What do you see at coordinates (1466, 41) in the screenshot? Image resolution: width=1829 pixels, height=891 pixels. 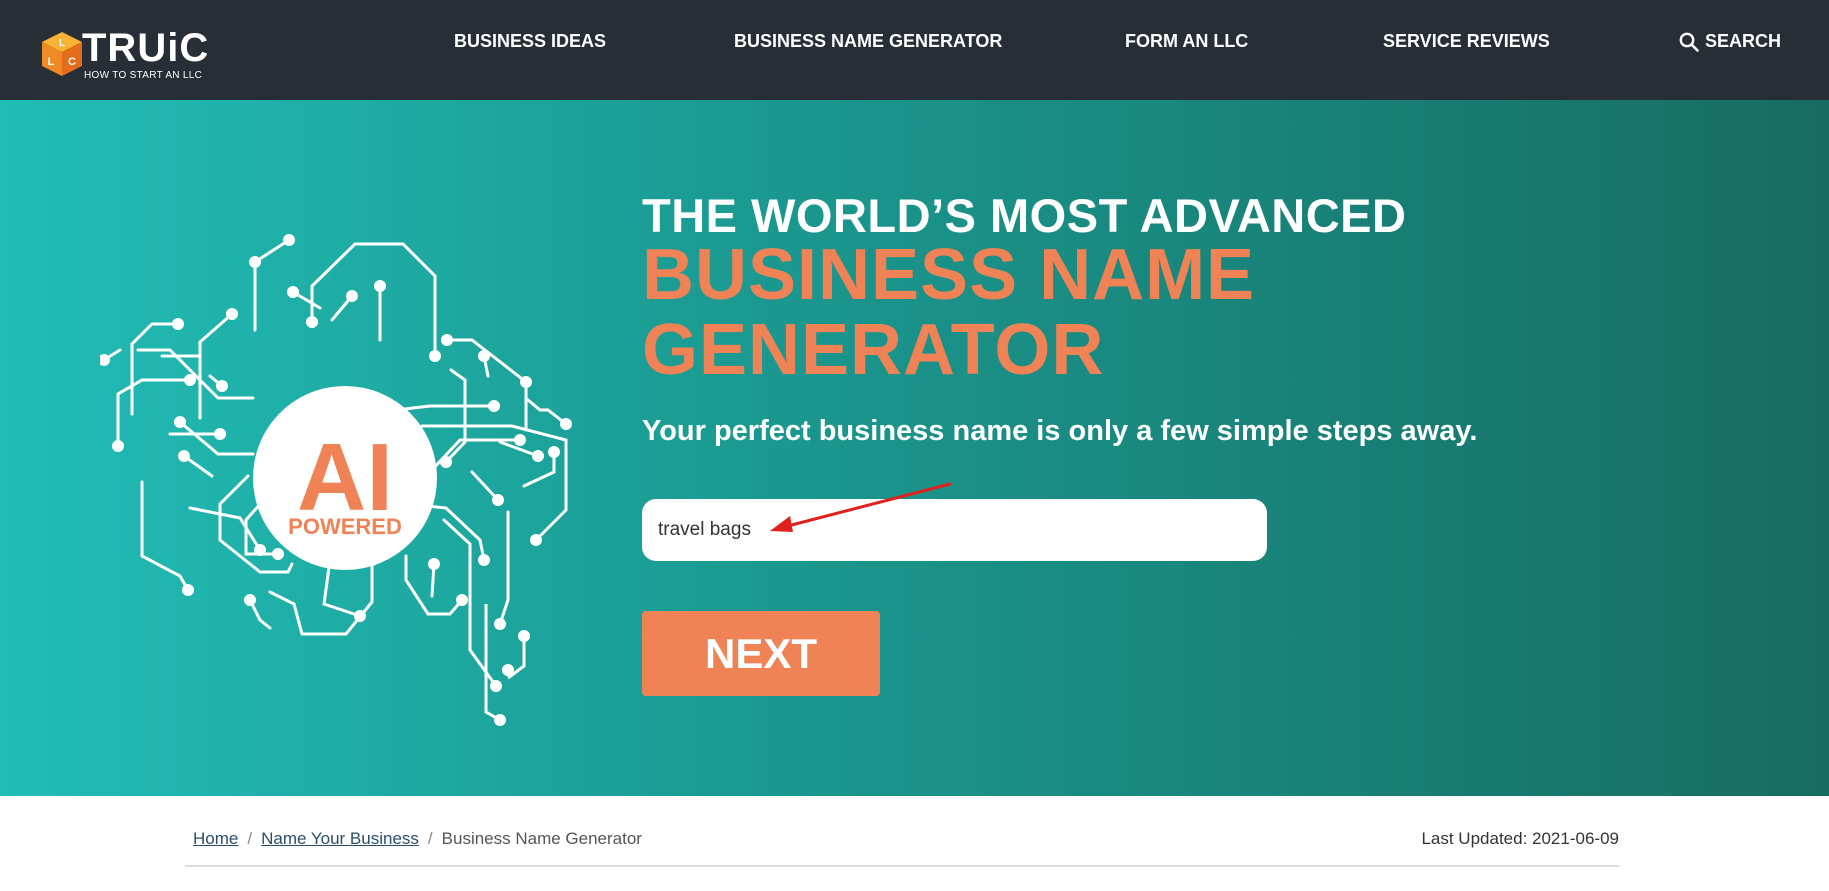 I see `nav-service-reviews: SERVICE REVIEWS` at bounding box center [1466, 41].